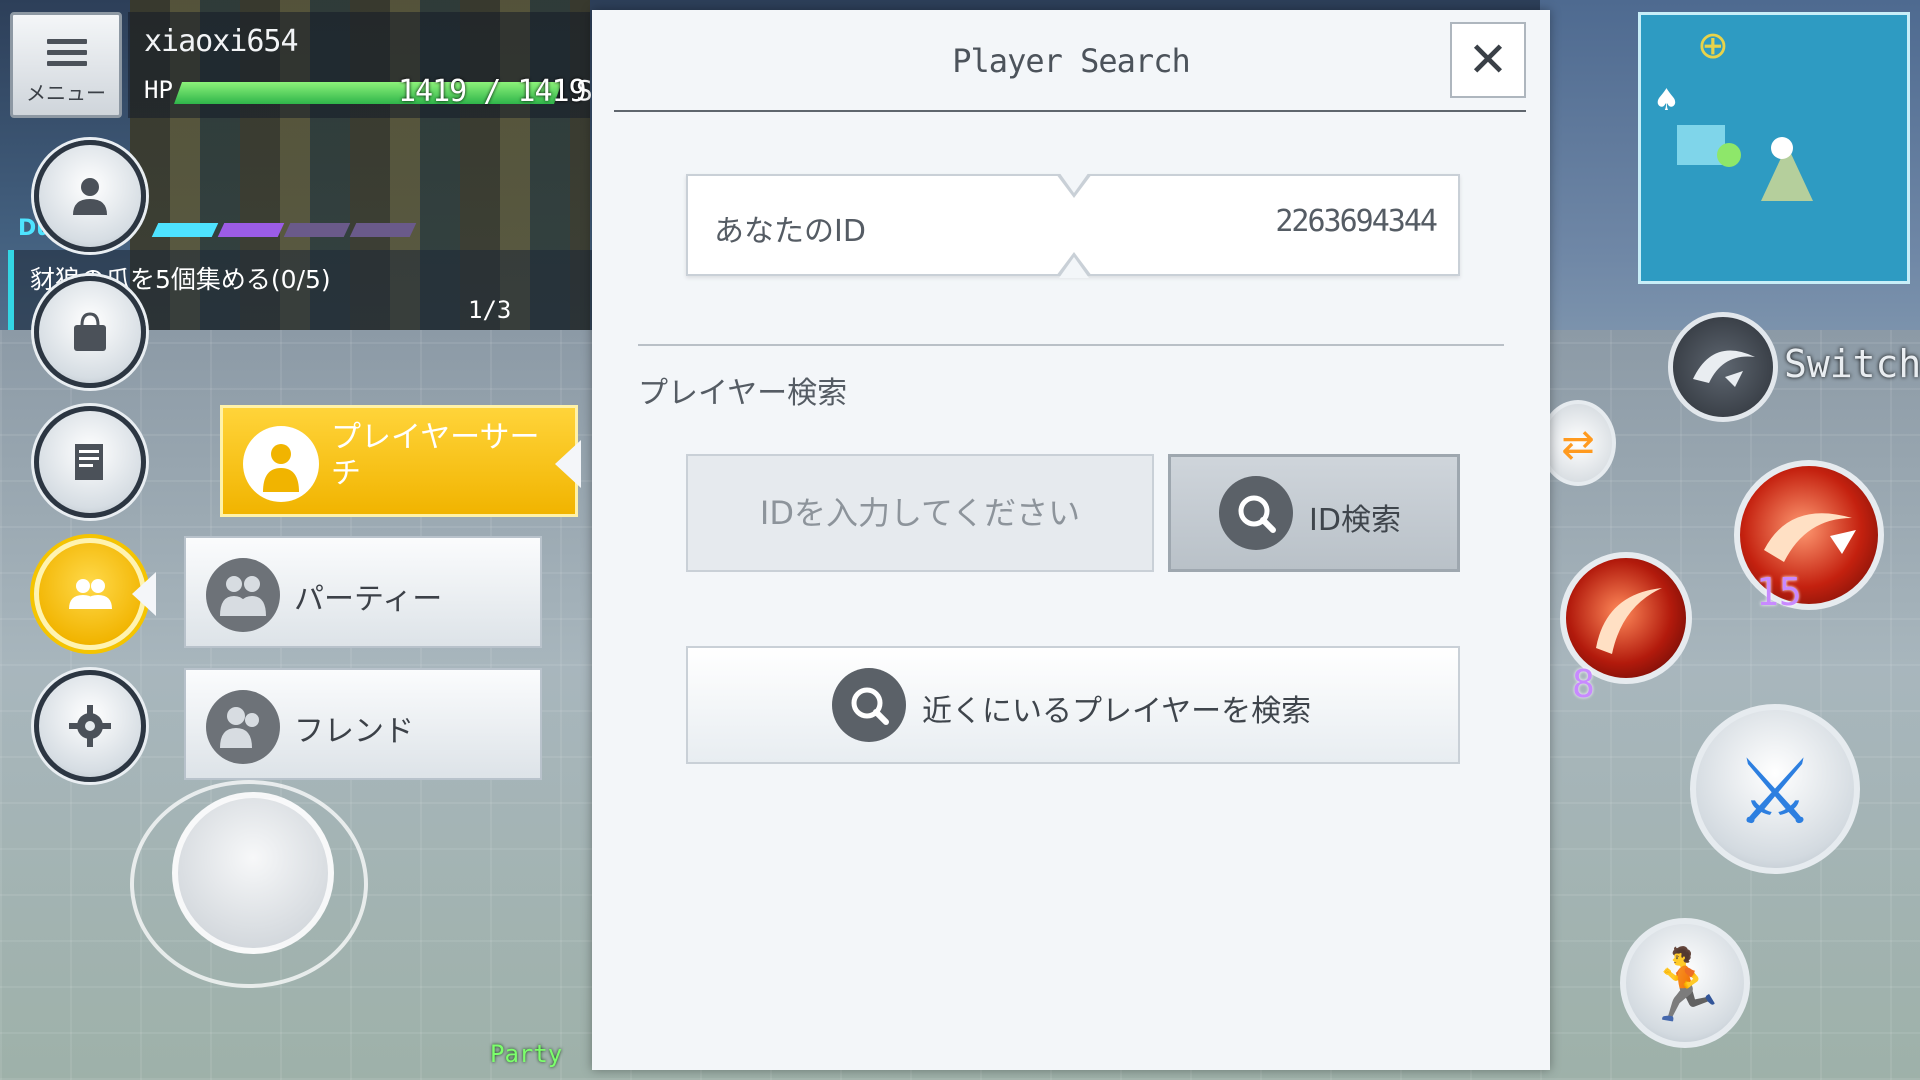 This screenshot has width=1920, height=1080. I want to click on tree-marker-icon: ♠, so click(1666, 100).